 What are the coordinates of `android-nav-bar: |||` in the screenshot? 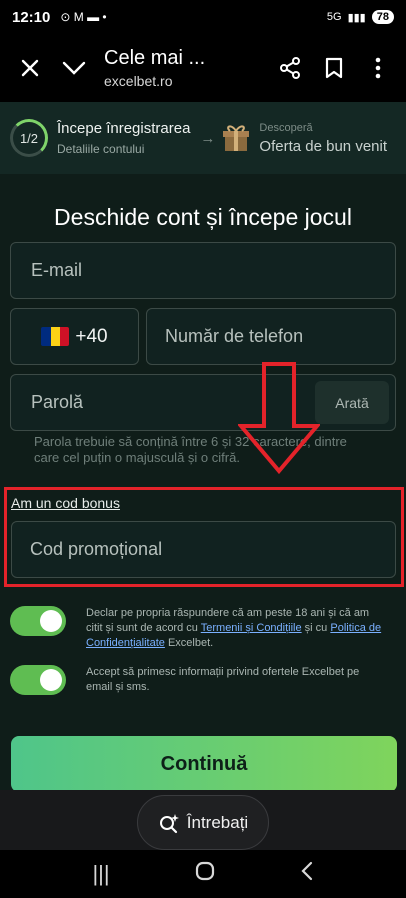 It's located at (203, 874).